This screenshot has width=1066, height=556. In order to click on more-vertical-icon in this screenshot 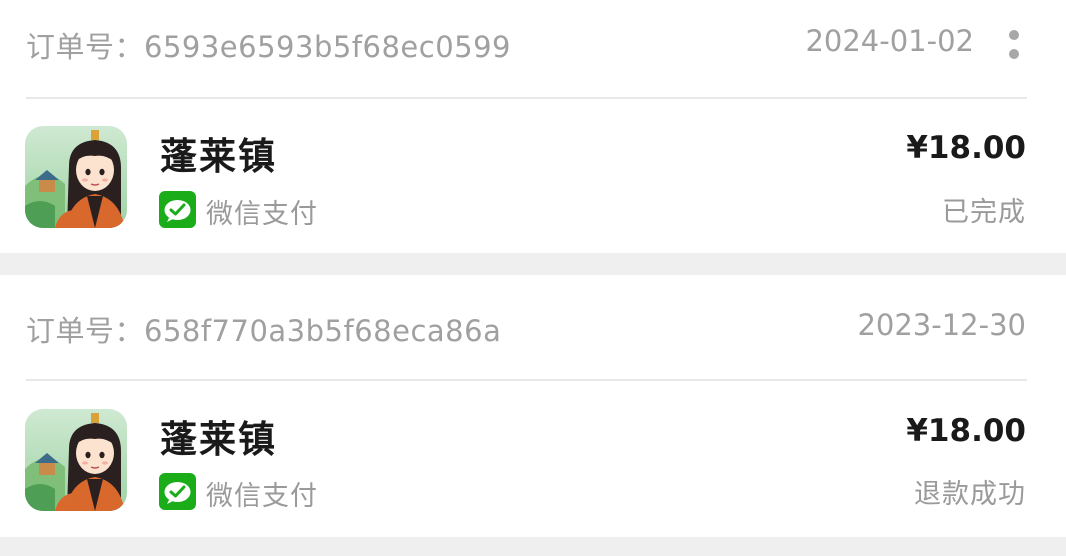, I will do `click(1014, 44)`.